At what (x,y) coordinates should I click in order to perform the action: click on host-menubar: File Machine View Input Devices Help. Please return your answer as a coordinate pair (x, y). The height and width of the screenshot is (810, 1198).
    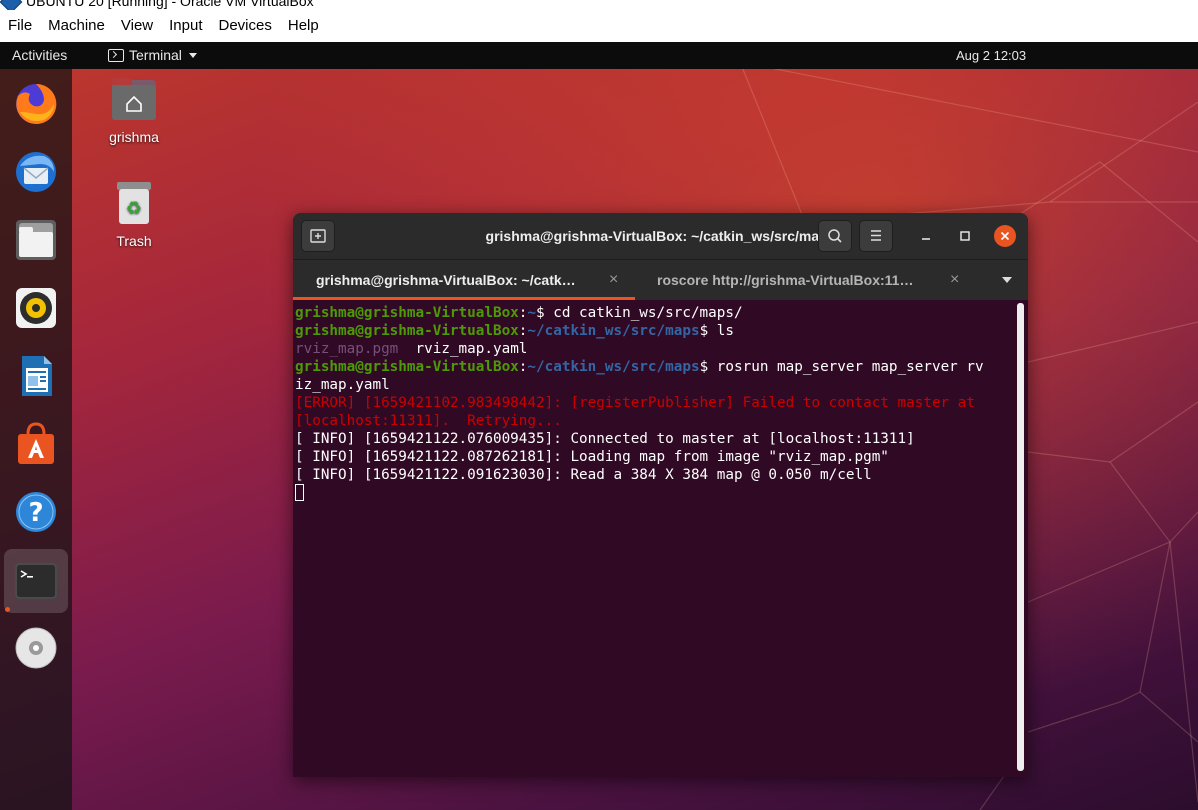
    Looking at the image, I should click on (599, 26).